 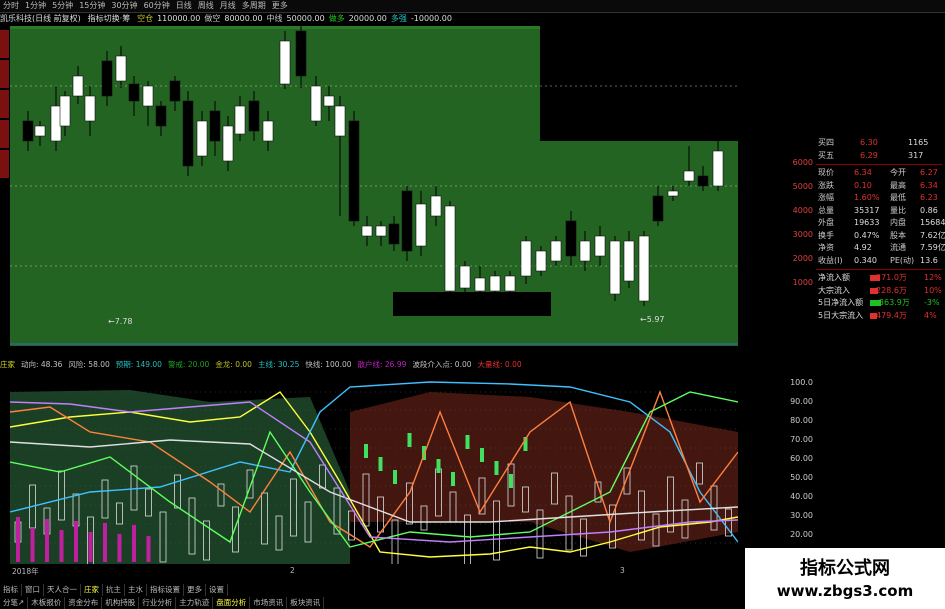 What do you see at coordinates (269, 603) in the screenshot?
I see `function-tab: 市场资讯` at bounding box center [269, 603].